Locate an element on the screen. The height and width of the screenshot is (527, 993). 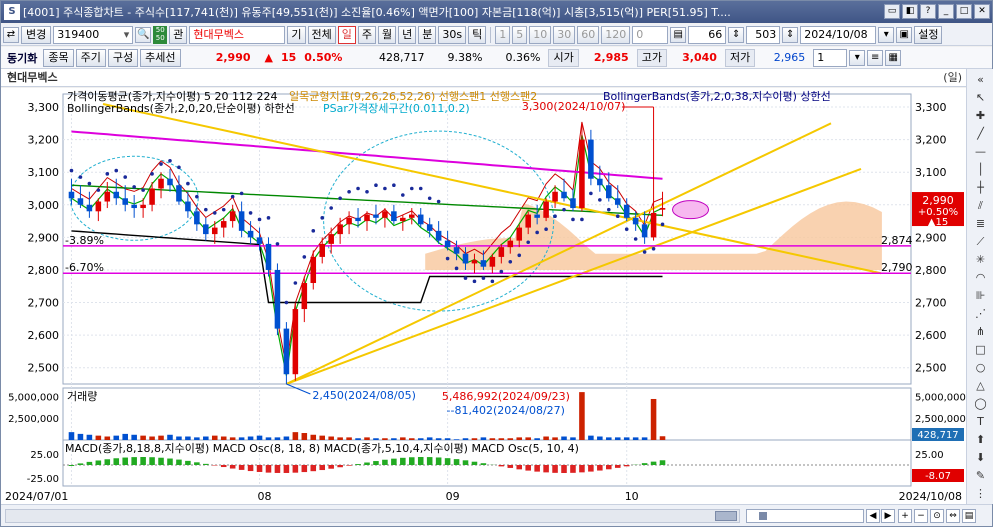
scroll-thumb is located at coordinates (726, 516).